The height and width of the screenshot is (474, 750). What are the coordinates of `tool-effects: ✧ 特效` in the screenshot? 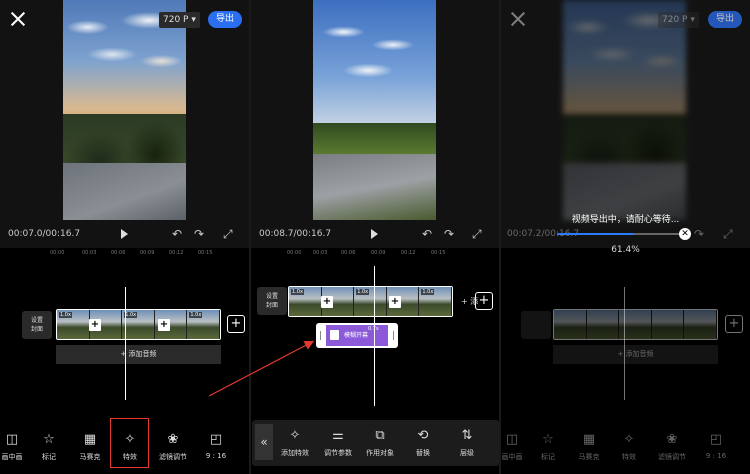 It's located at (629, 445).